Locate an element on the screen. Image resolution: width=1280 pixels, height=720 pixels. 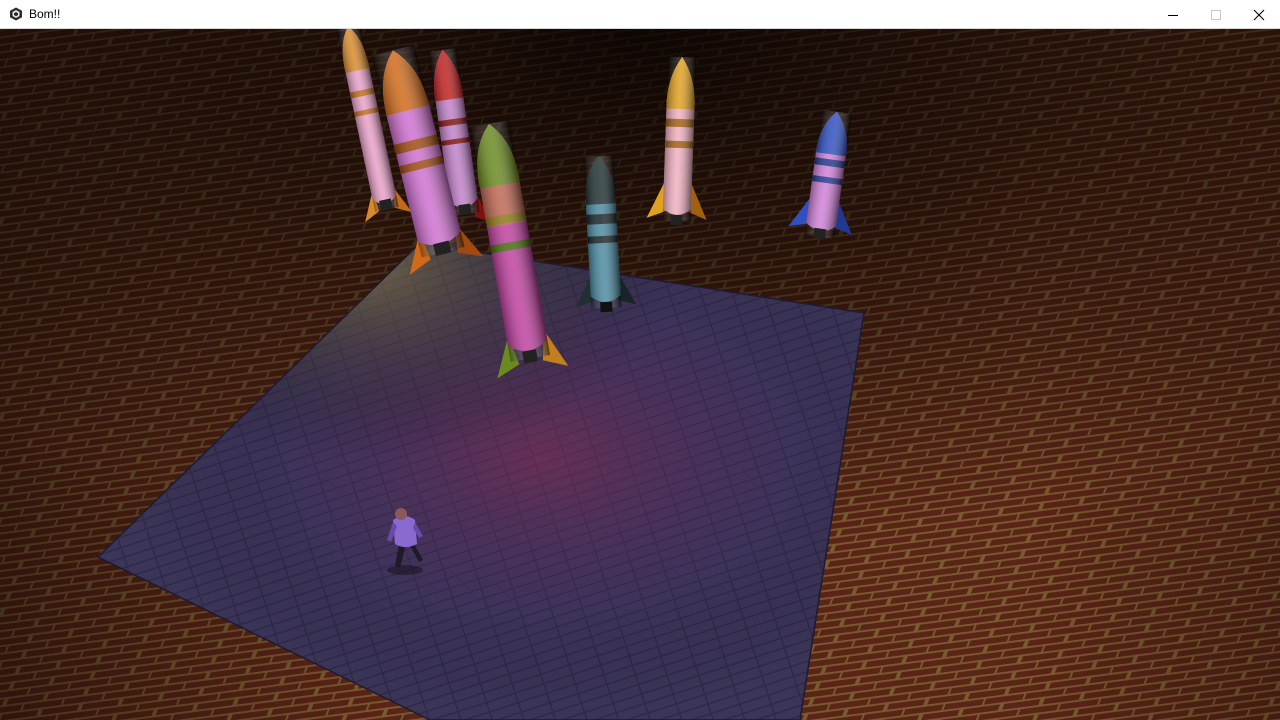
minimize-icon is located at coordinates (1172, 15).